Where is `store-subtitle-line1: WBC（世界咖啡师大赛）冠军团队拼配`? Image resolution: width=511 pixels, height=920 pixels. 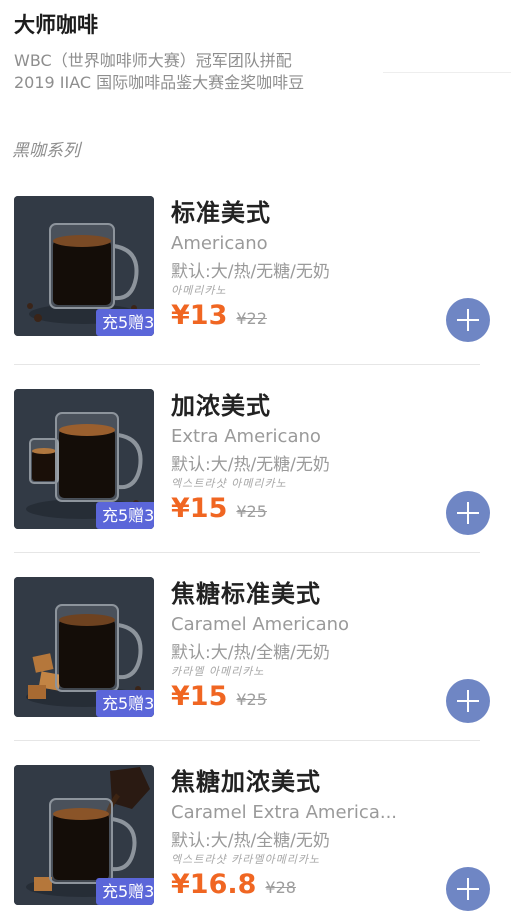 store-subtitle-line1: WBC（世界咖啡师大赛）冠军团队拼配 is located at coordinates (153, 60).